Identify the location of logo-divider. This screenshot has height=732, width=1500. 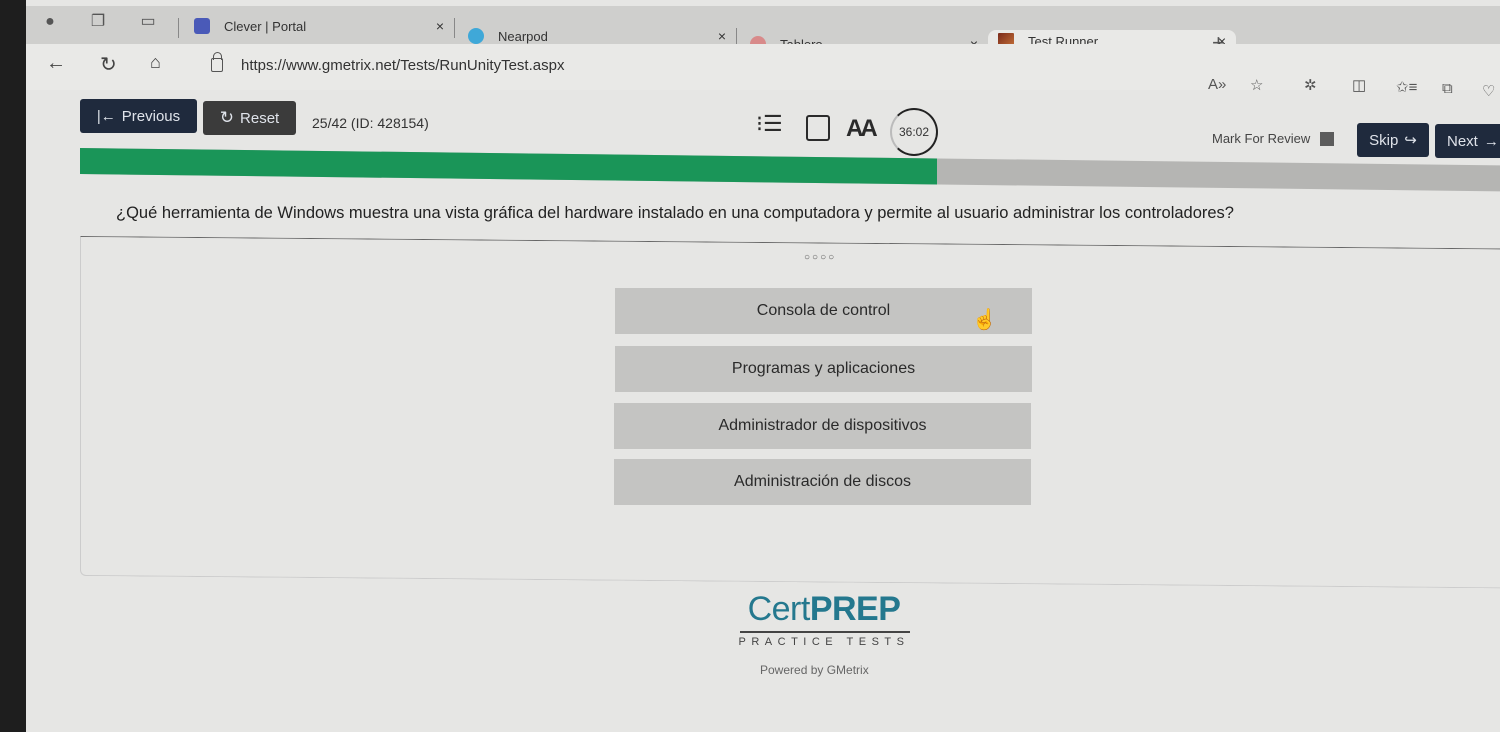
(825, 632).